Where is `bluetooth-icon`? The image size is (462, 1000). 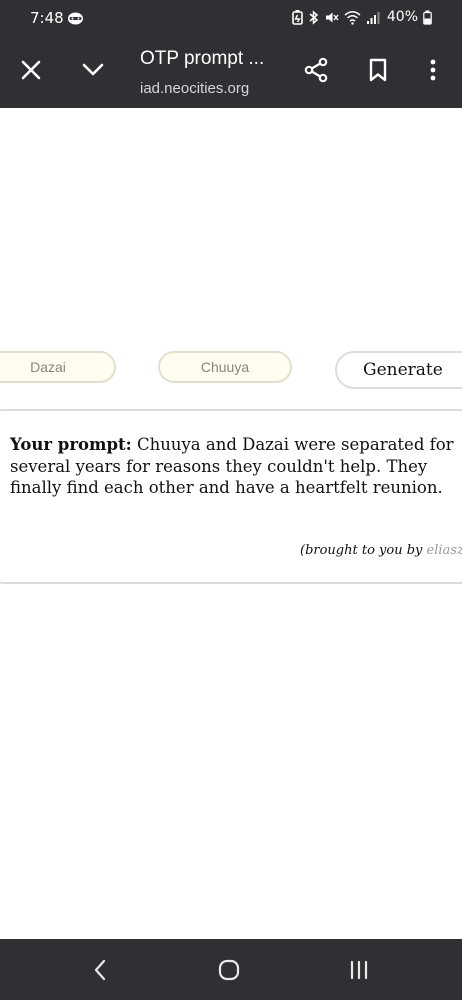 bluetooth-icon is located at coordinates (314, 17).